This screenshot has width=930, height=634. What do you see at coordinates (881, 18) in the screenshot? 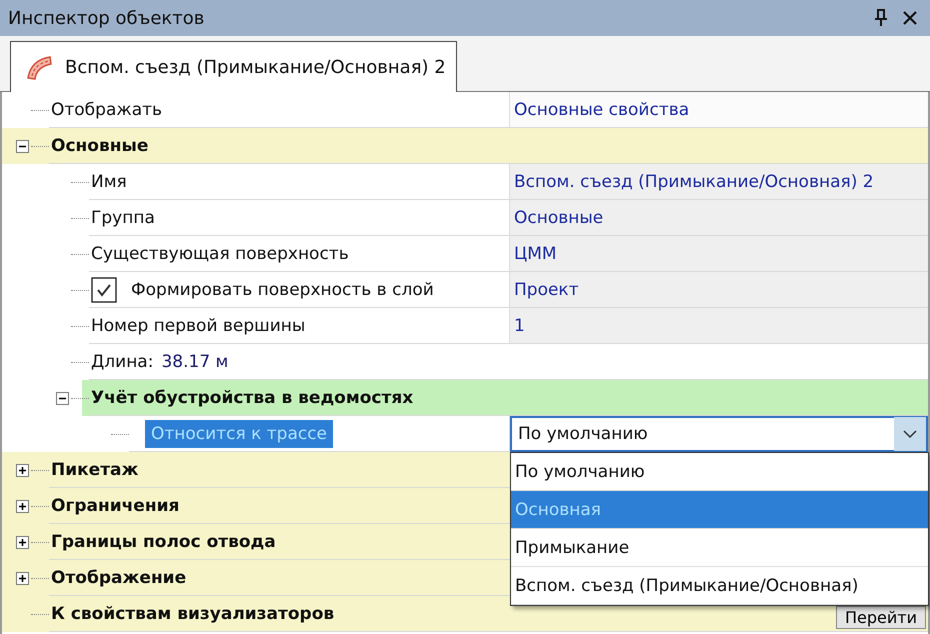
I see `pin-icon` at bounding box center [881, 18].